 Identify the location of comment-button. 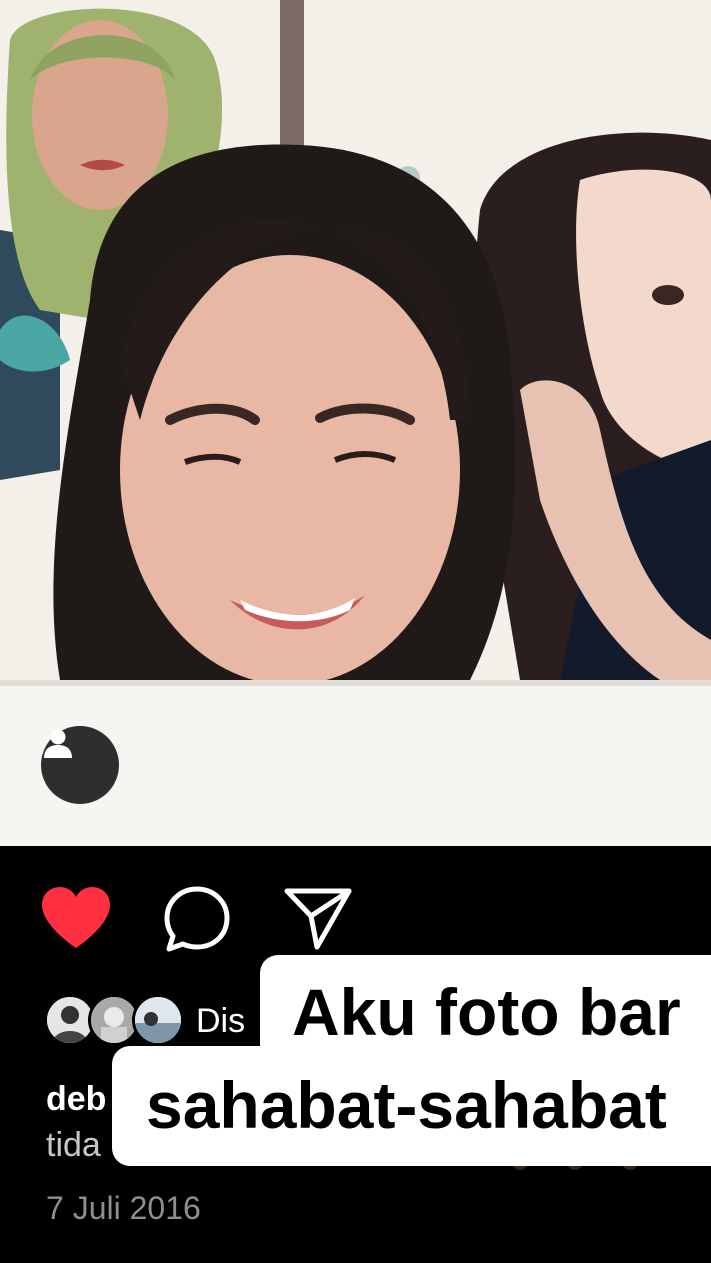
(197, 921).